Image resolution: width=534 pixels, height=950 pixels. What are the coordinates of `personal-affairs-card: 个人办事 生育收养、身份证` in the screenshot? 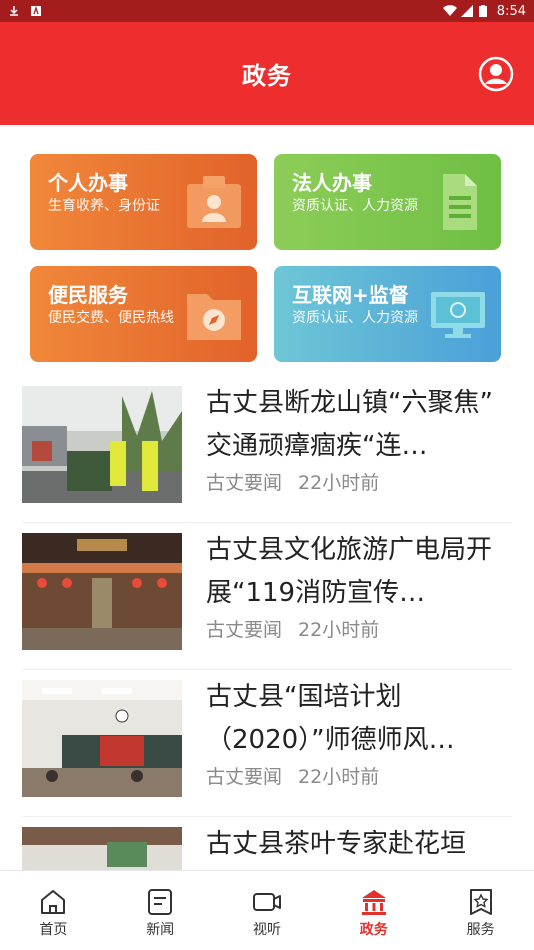 It's located at (143, 202).